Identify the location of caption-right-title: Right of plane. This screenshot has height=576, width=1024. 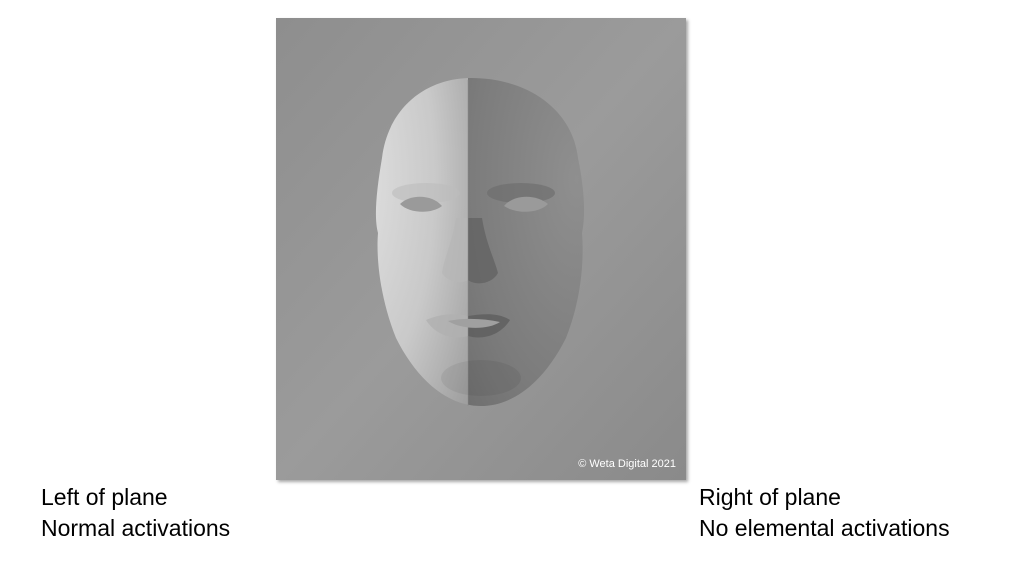
(770, 497).